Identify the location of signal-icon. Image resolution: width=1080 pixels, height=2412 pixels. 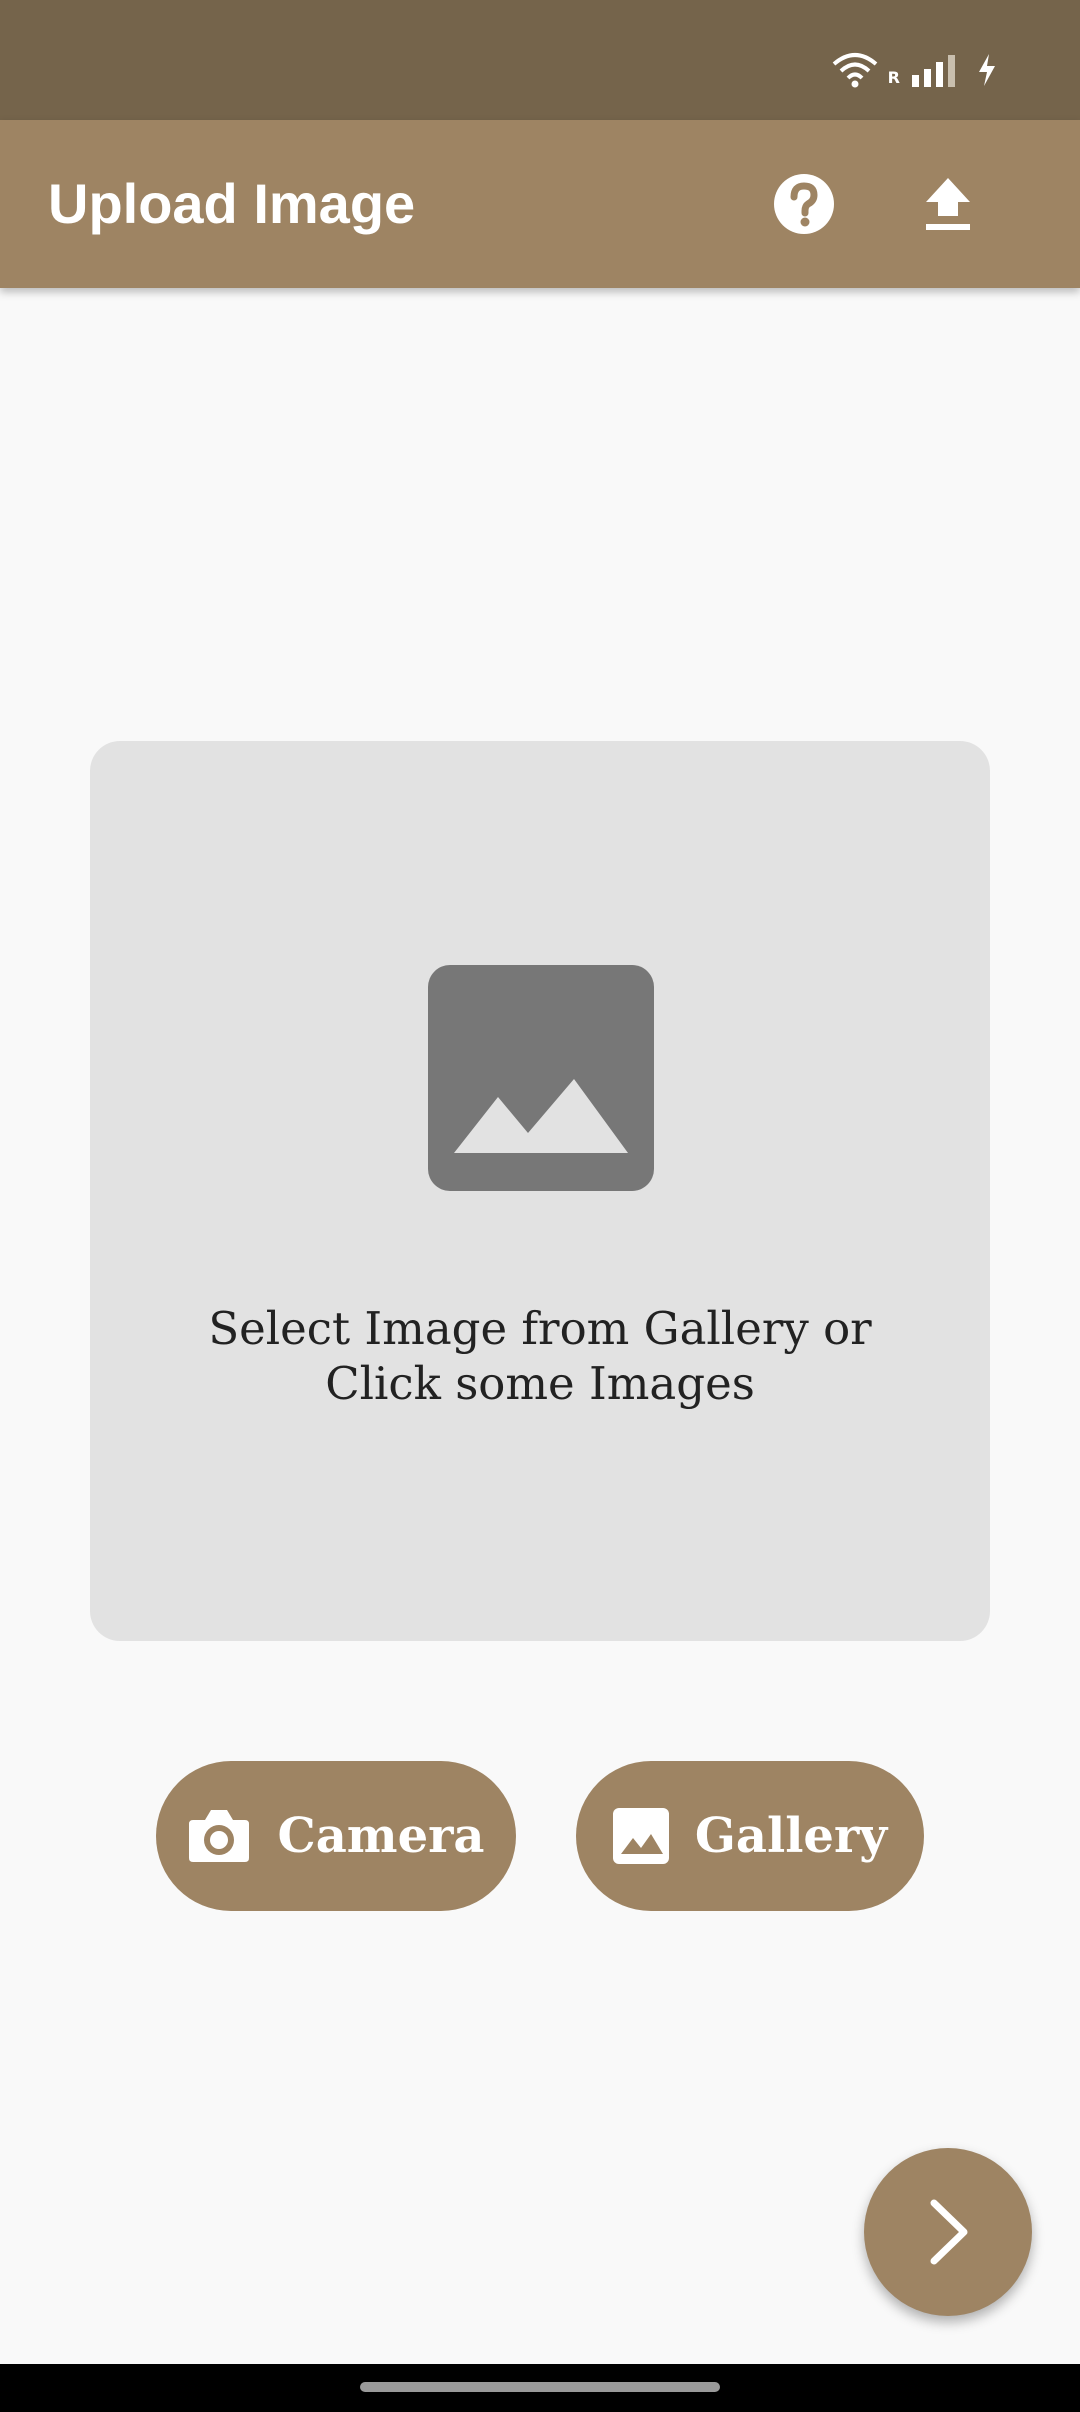
(933, 71).